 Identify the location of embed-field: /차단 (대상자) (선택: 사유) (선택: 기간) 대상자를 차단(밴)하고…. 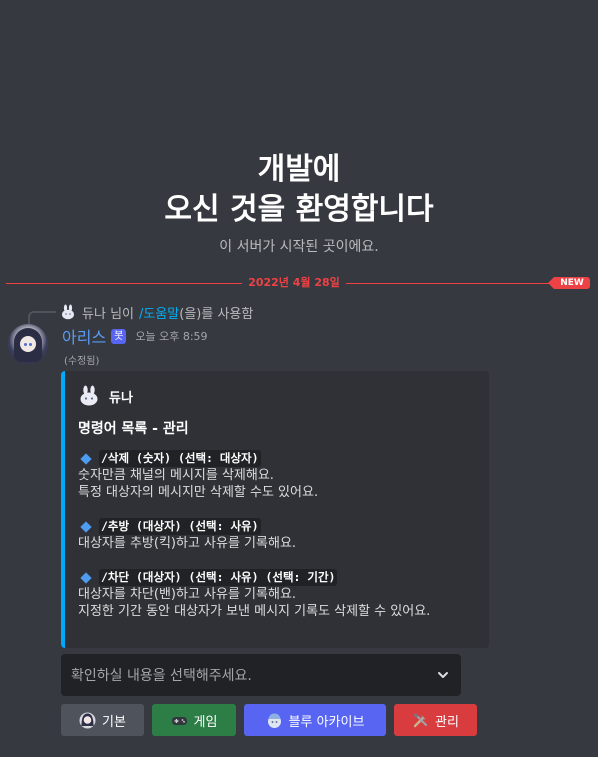
(277, 594).